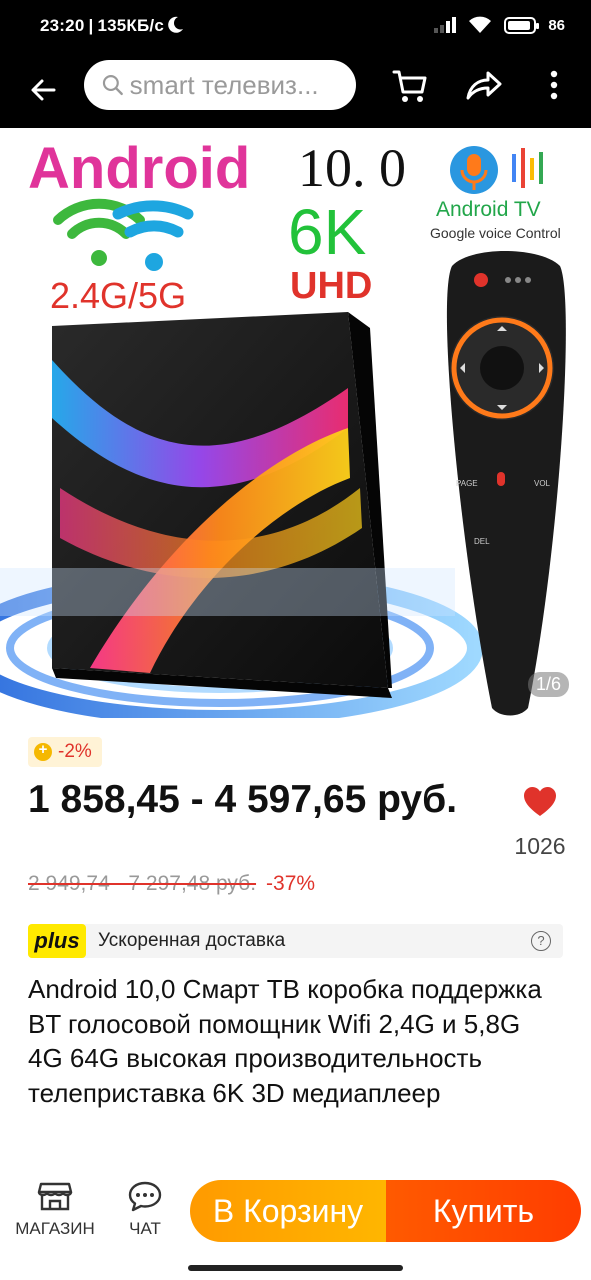 The width and height of the screenshot is (591, 1280). What do you see at coordinates (542, 483) in the screenshot?
I see `remote-vol-label: VOL` at bounding box center [542, 483].